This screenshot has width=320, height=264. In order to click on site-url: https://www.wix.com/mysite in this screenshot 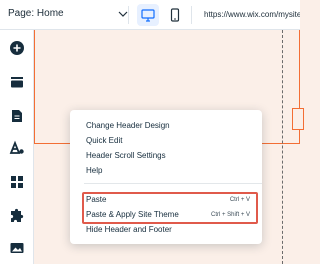, I will do `click(248, 15)`.